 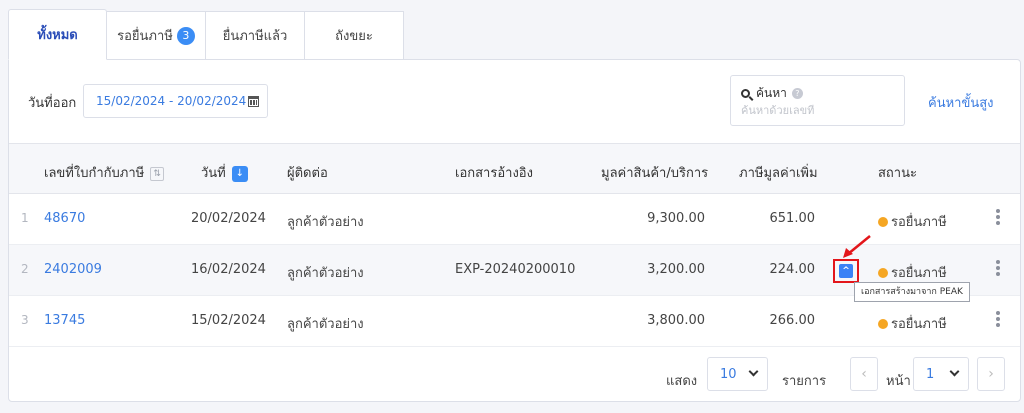 What do you see at coordinates (676, 320) in the screenshot?
I see `row-amount: 3,800.00` at bounding box center [676, 320].